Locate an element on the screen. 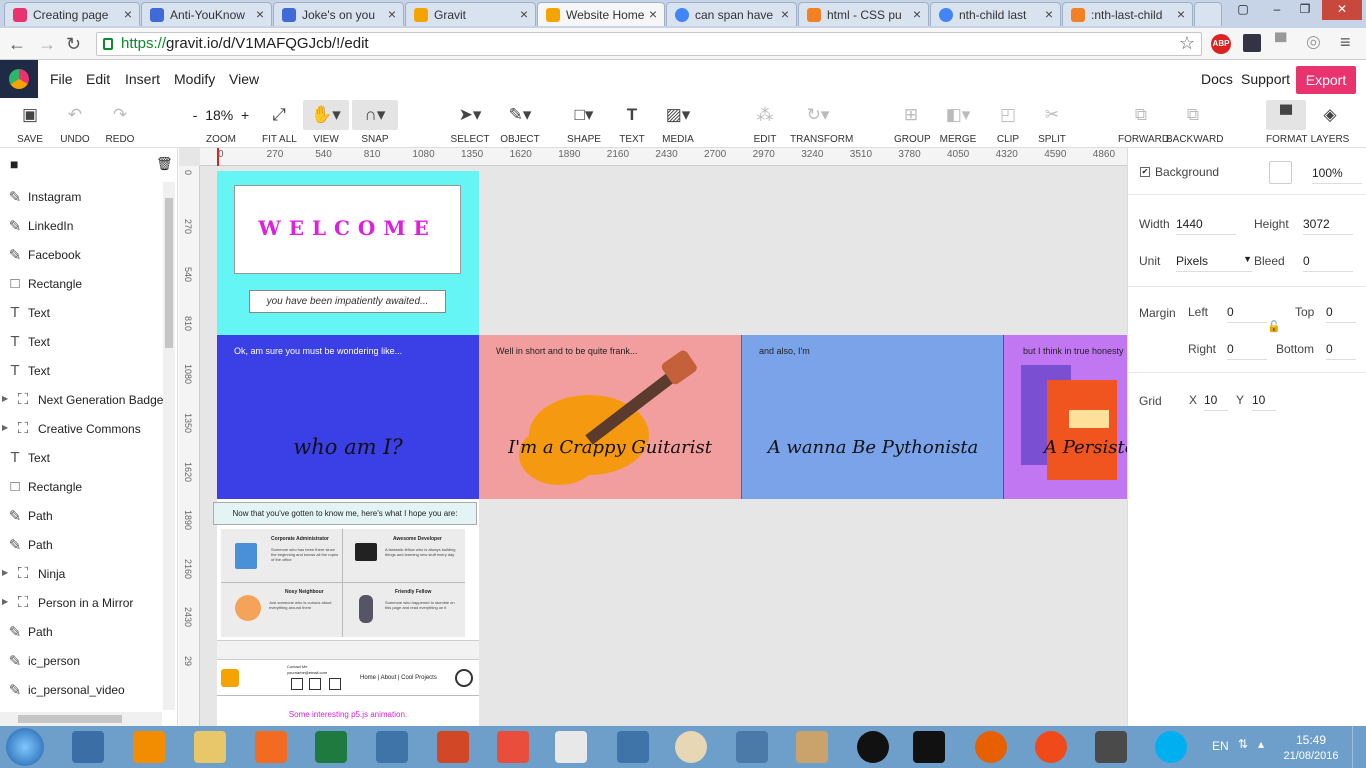 The width and height of the screenshot is (1366, 768). p3-app-icon is located at coordinates (873, 747).